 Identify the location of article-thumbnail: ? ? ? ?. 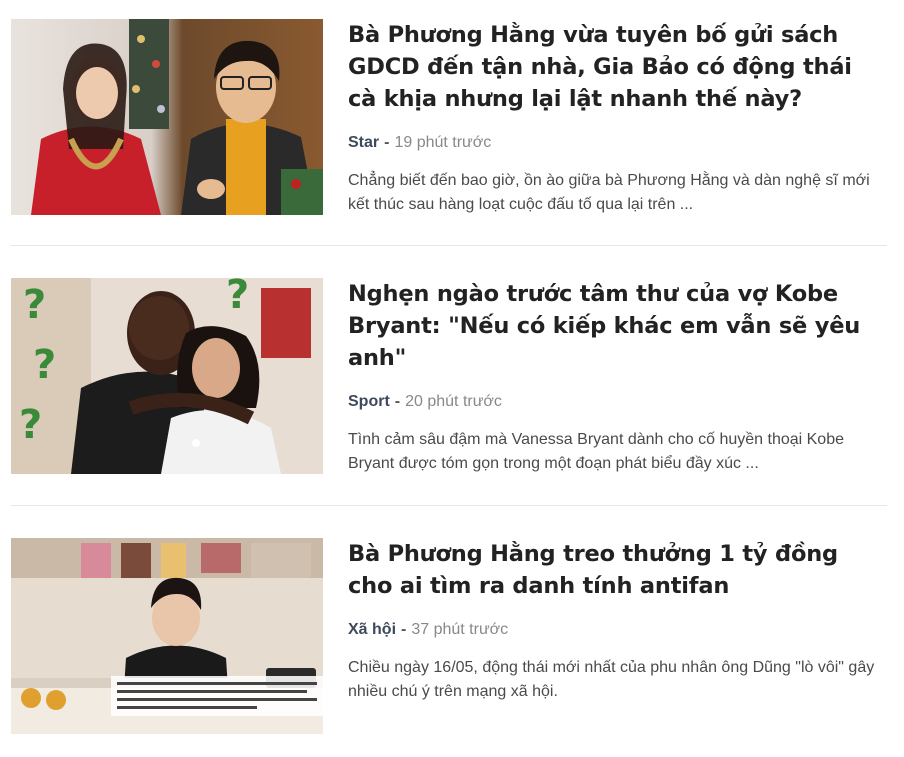
(167, 376).